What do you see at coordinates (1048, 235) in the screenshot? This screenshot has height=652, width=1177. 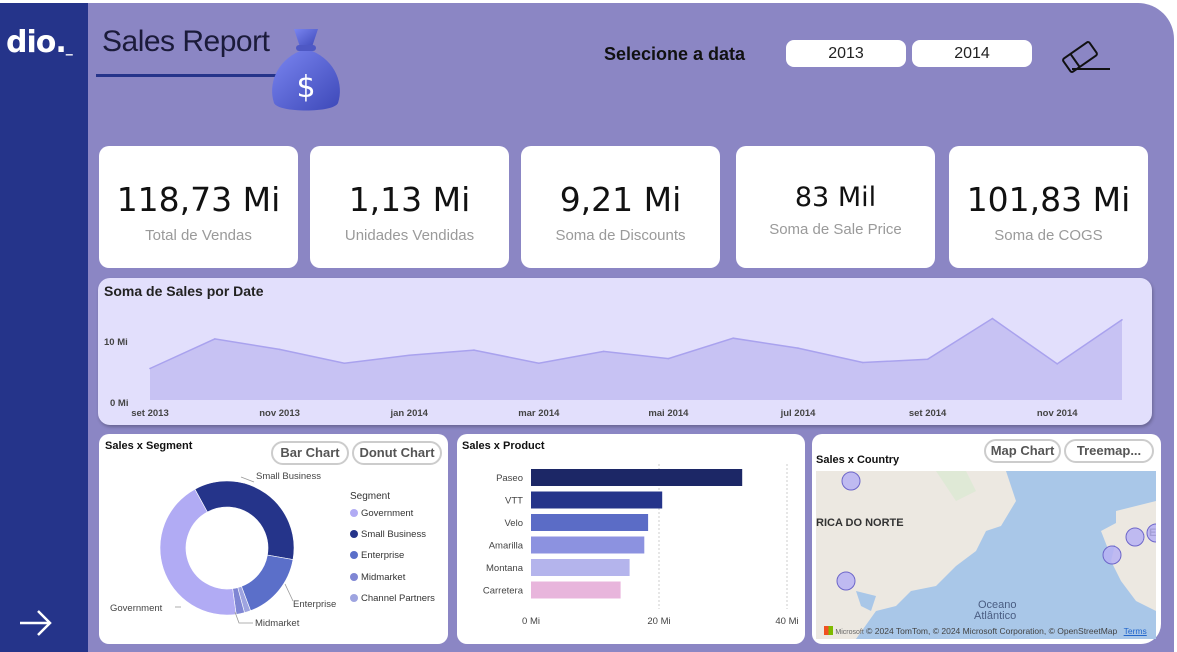 I see `kpi-label: Soma de COGS` at bounding box center [1048, 235].